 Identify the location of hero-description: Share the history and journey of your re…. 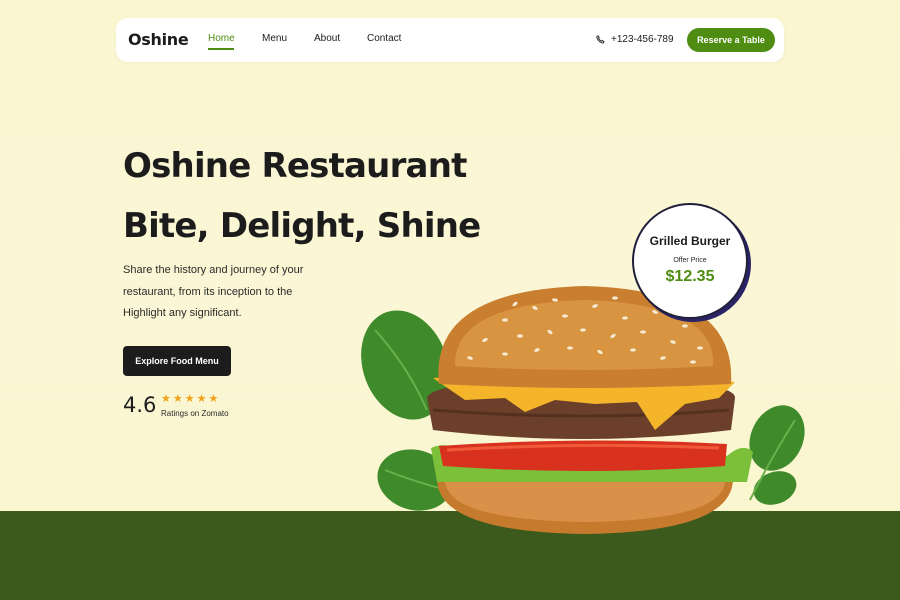
(213, 291).